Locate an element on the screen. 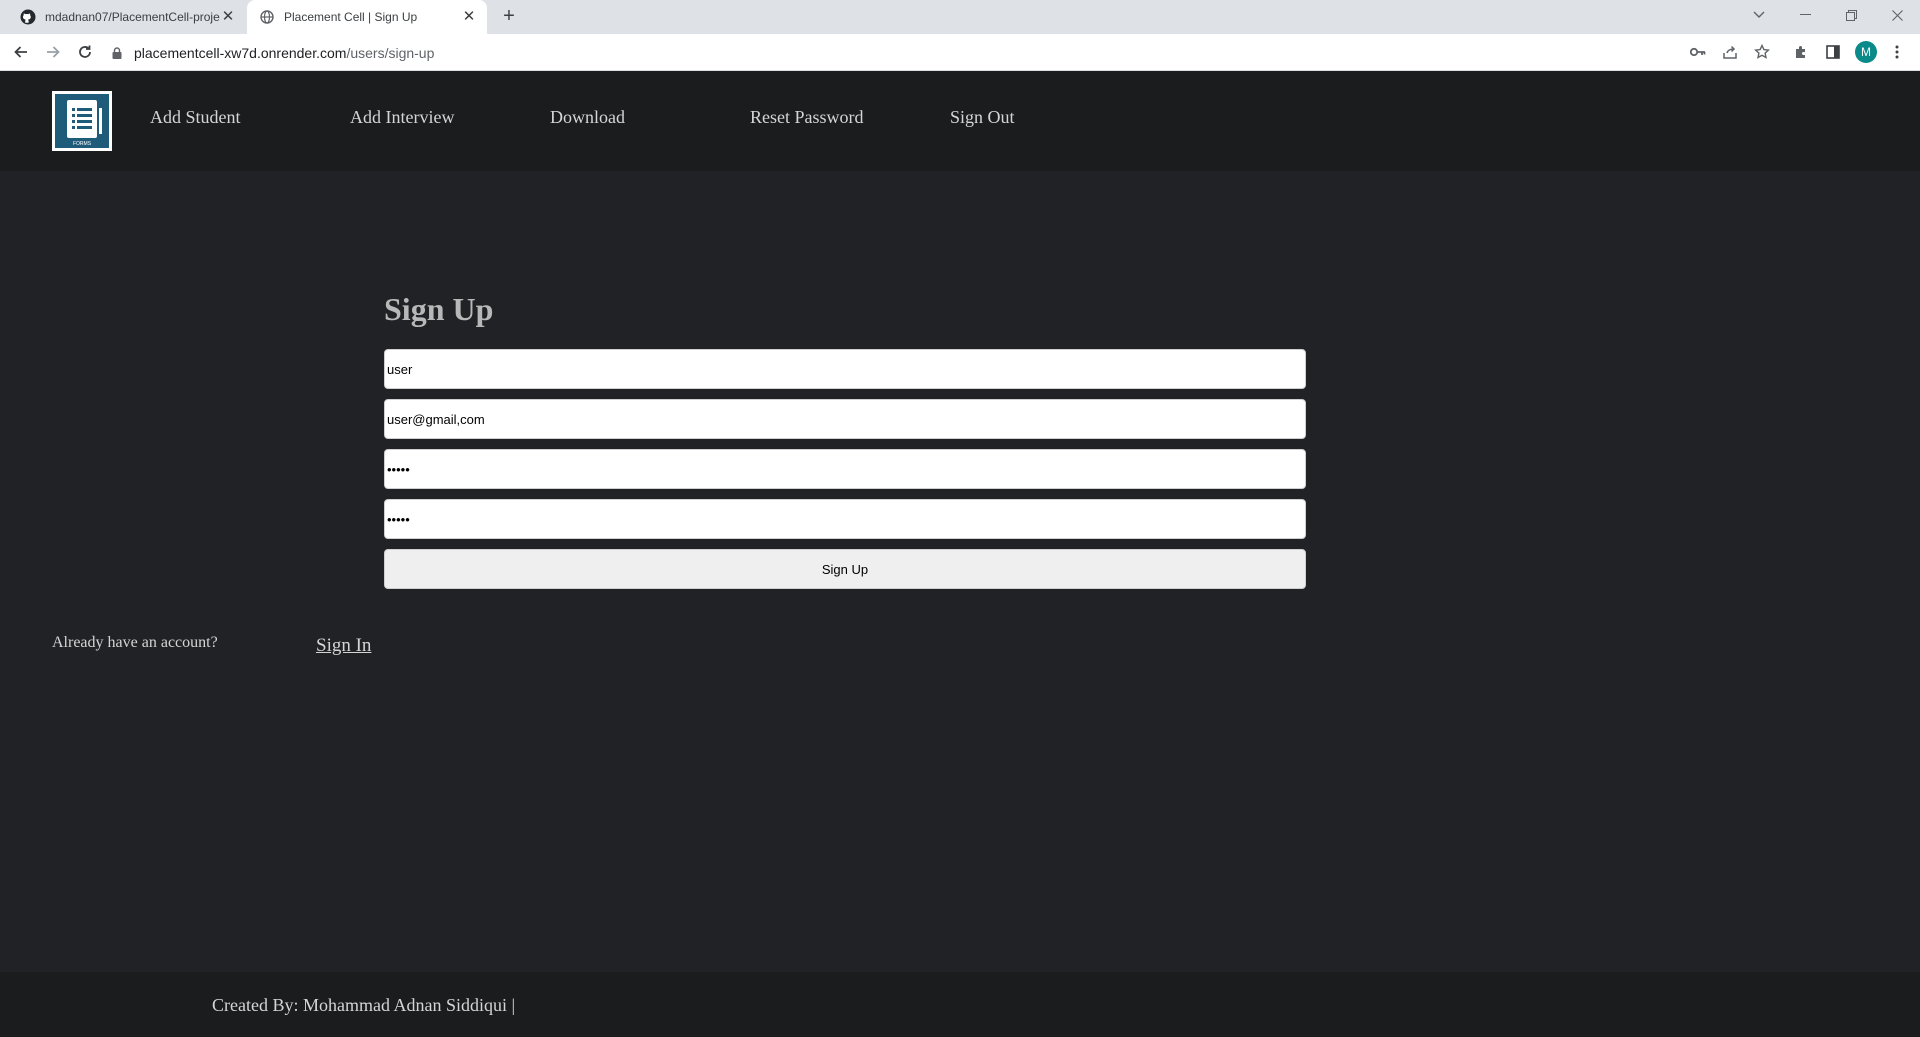  name-input is located at coordinates (845, 369).